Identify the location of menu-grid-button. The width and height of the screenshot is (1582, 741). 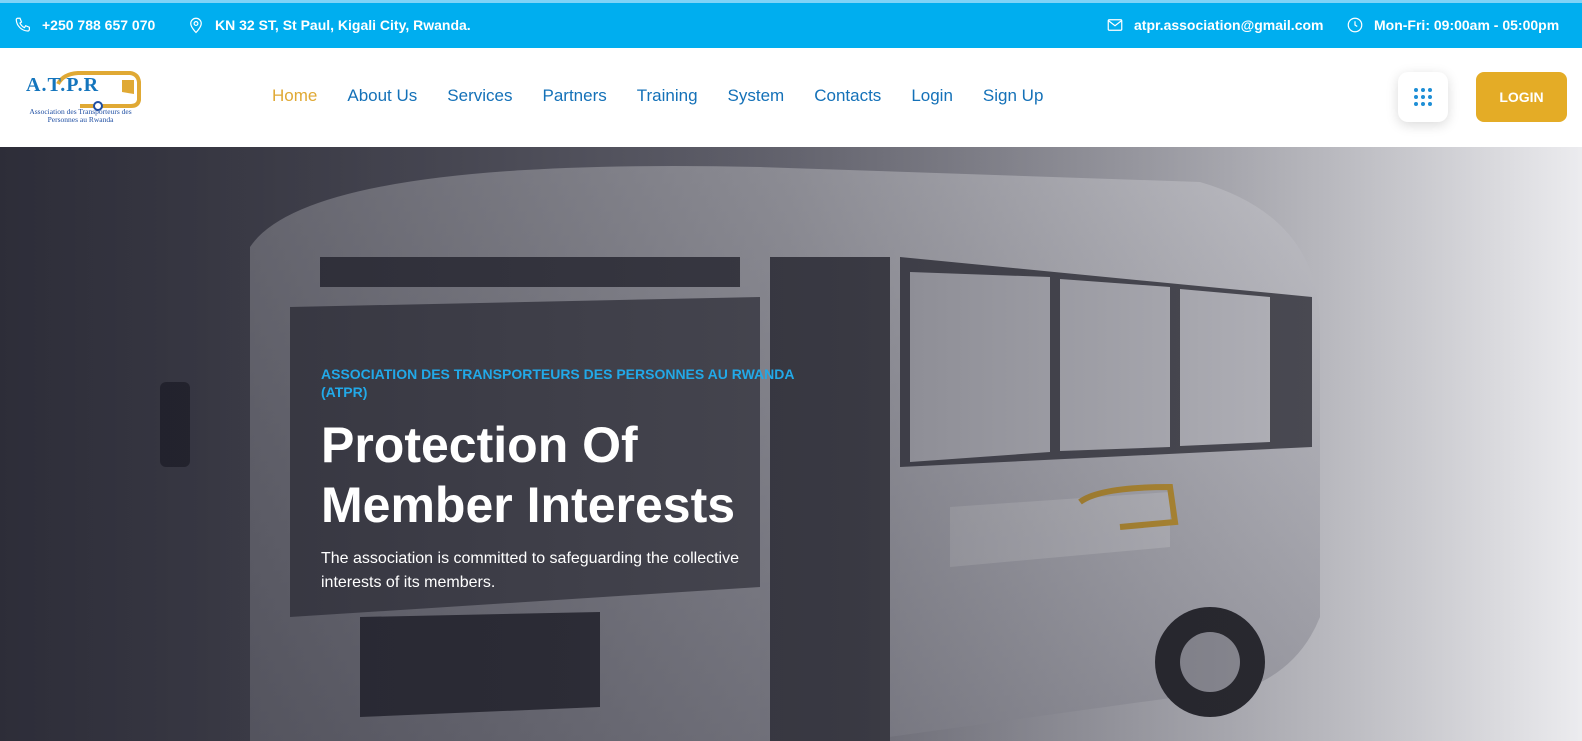
(1423, 97).